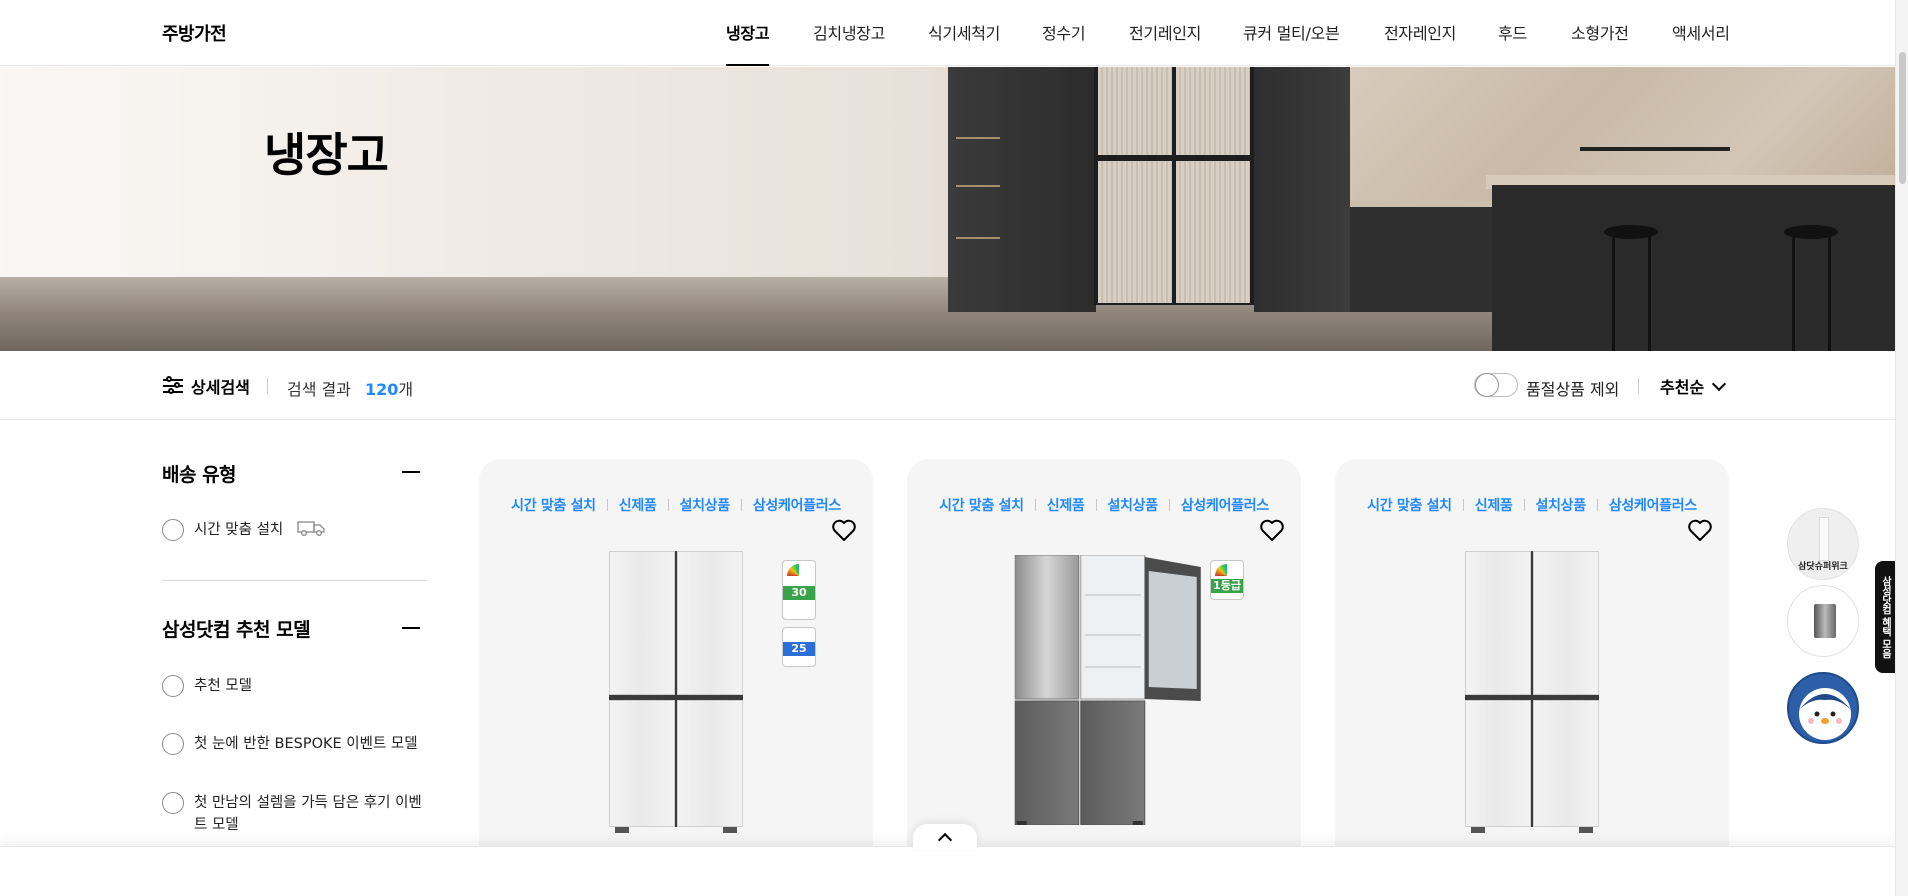 The image size is (1908, 896). I want to click on delivery-type-title: 배송 유형, so click(199, 475).